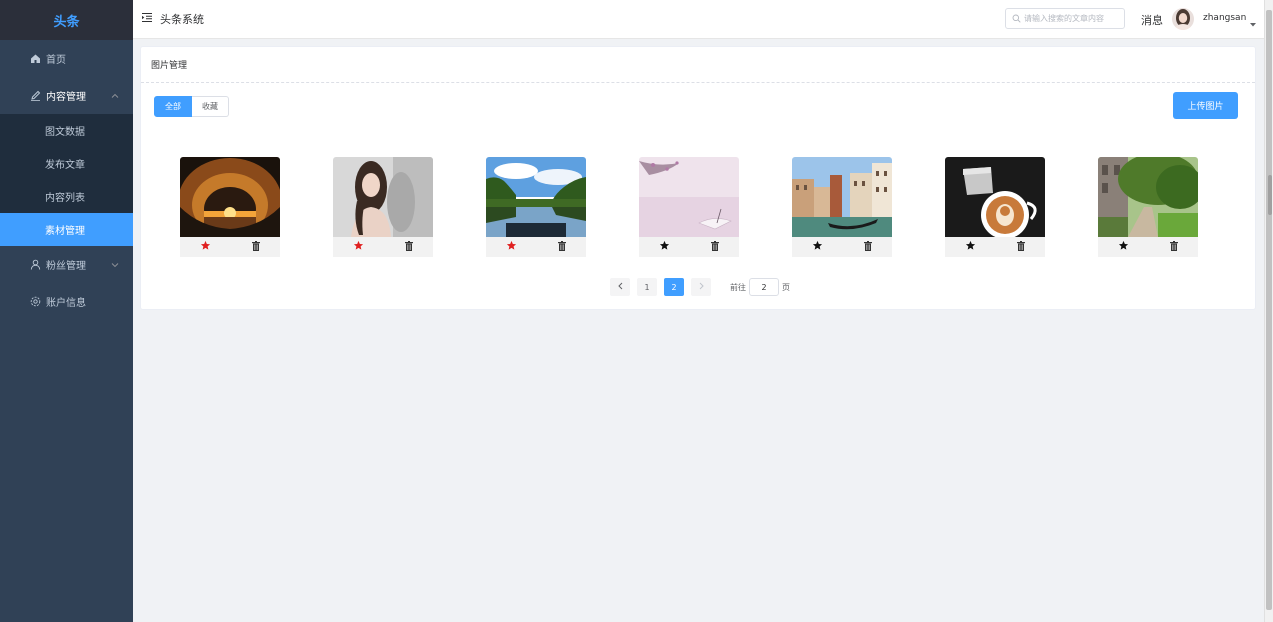 The width and height of the screenshot is (1273, 622). I want to click on sidebar-item-materials: 素材管理, so click(66, 229).